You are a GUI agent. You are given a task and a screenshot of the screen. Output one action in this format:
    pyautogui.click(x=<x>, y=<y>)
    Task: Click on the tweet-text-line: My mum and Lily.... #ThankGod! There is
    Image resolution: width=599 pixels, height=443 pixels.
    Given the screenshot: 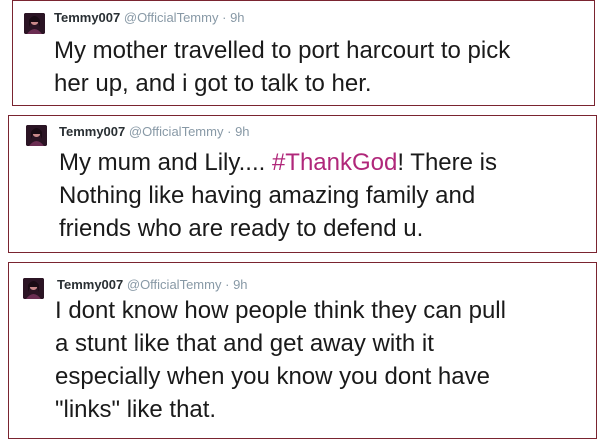 What is the action you would take?
    pyautogui.click(x=324, y=162)
    